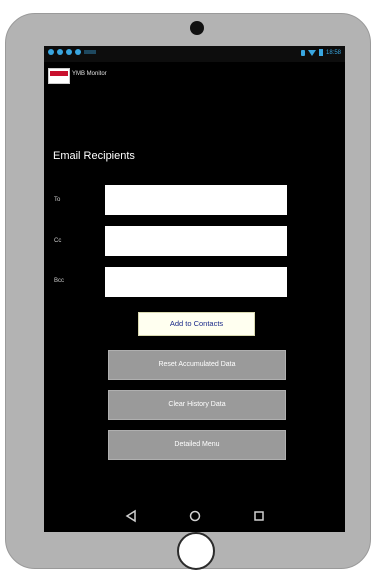  I want to click on status-bar: 18:58, so click(194, 54).